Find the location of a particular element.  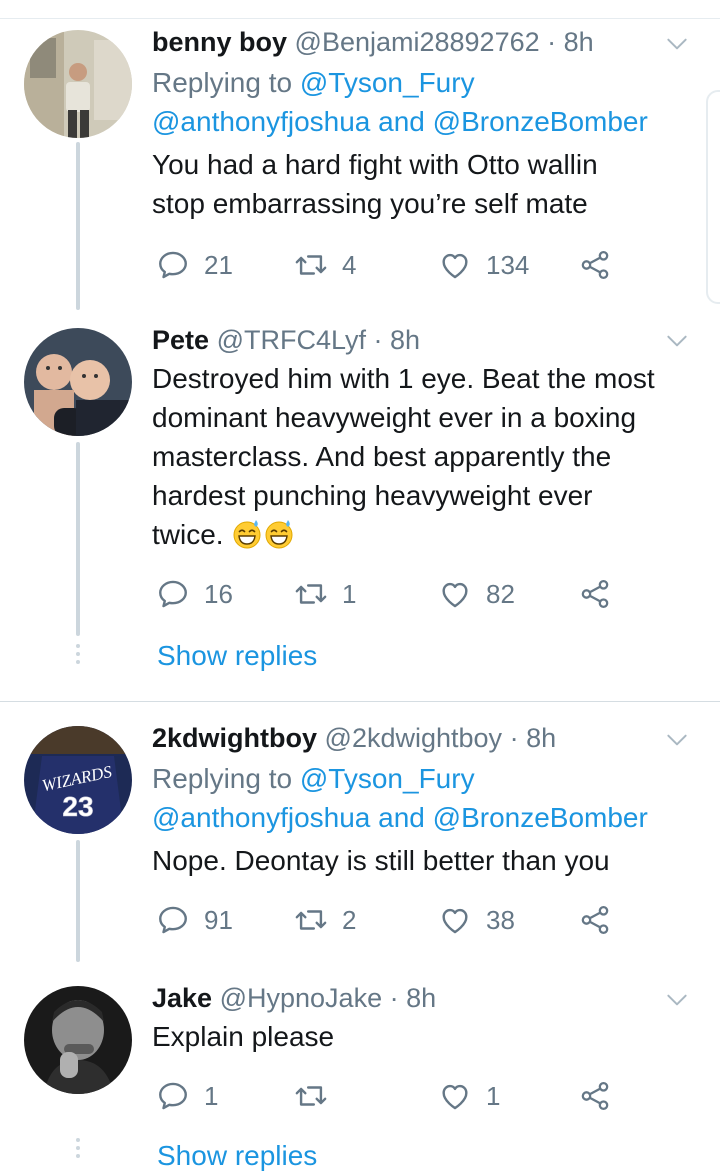

tweet-text-line: Destroyed him with 1 eye. Beat the most is located at coordinates (403, 378).